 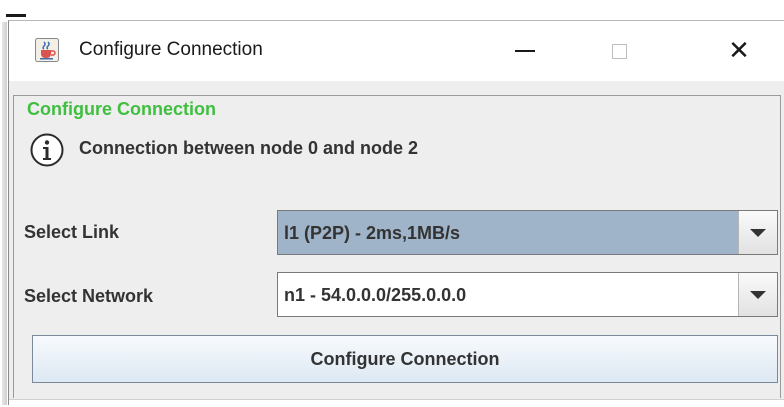 I want to click on window-title: Configure Connection, so click(x=171, y=49).